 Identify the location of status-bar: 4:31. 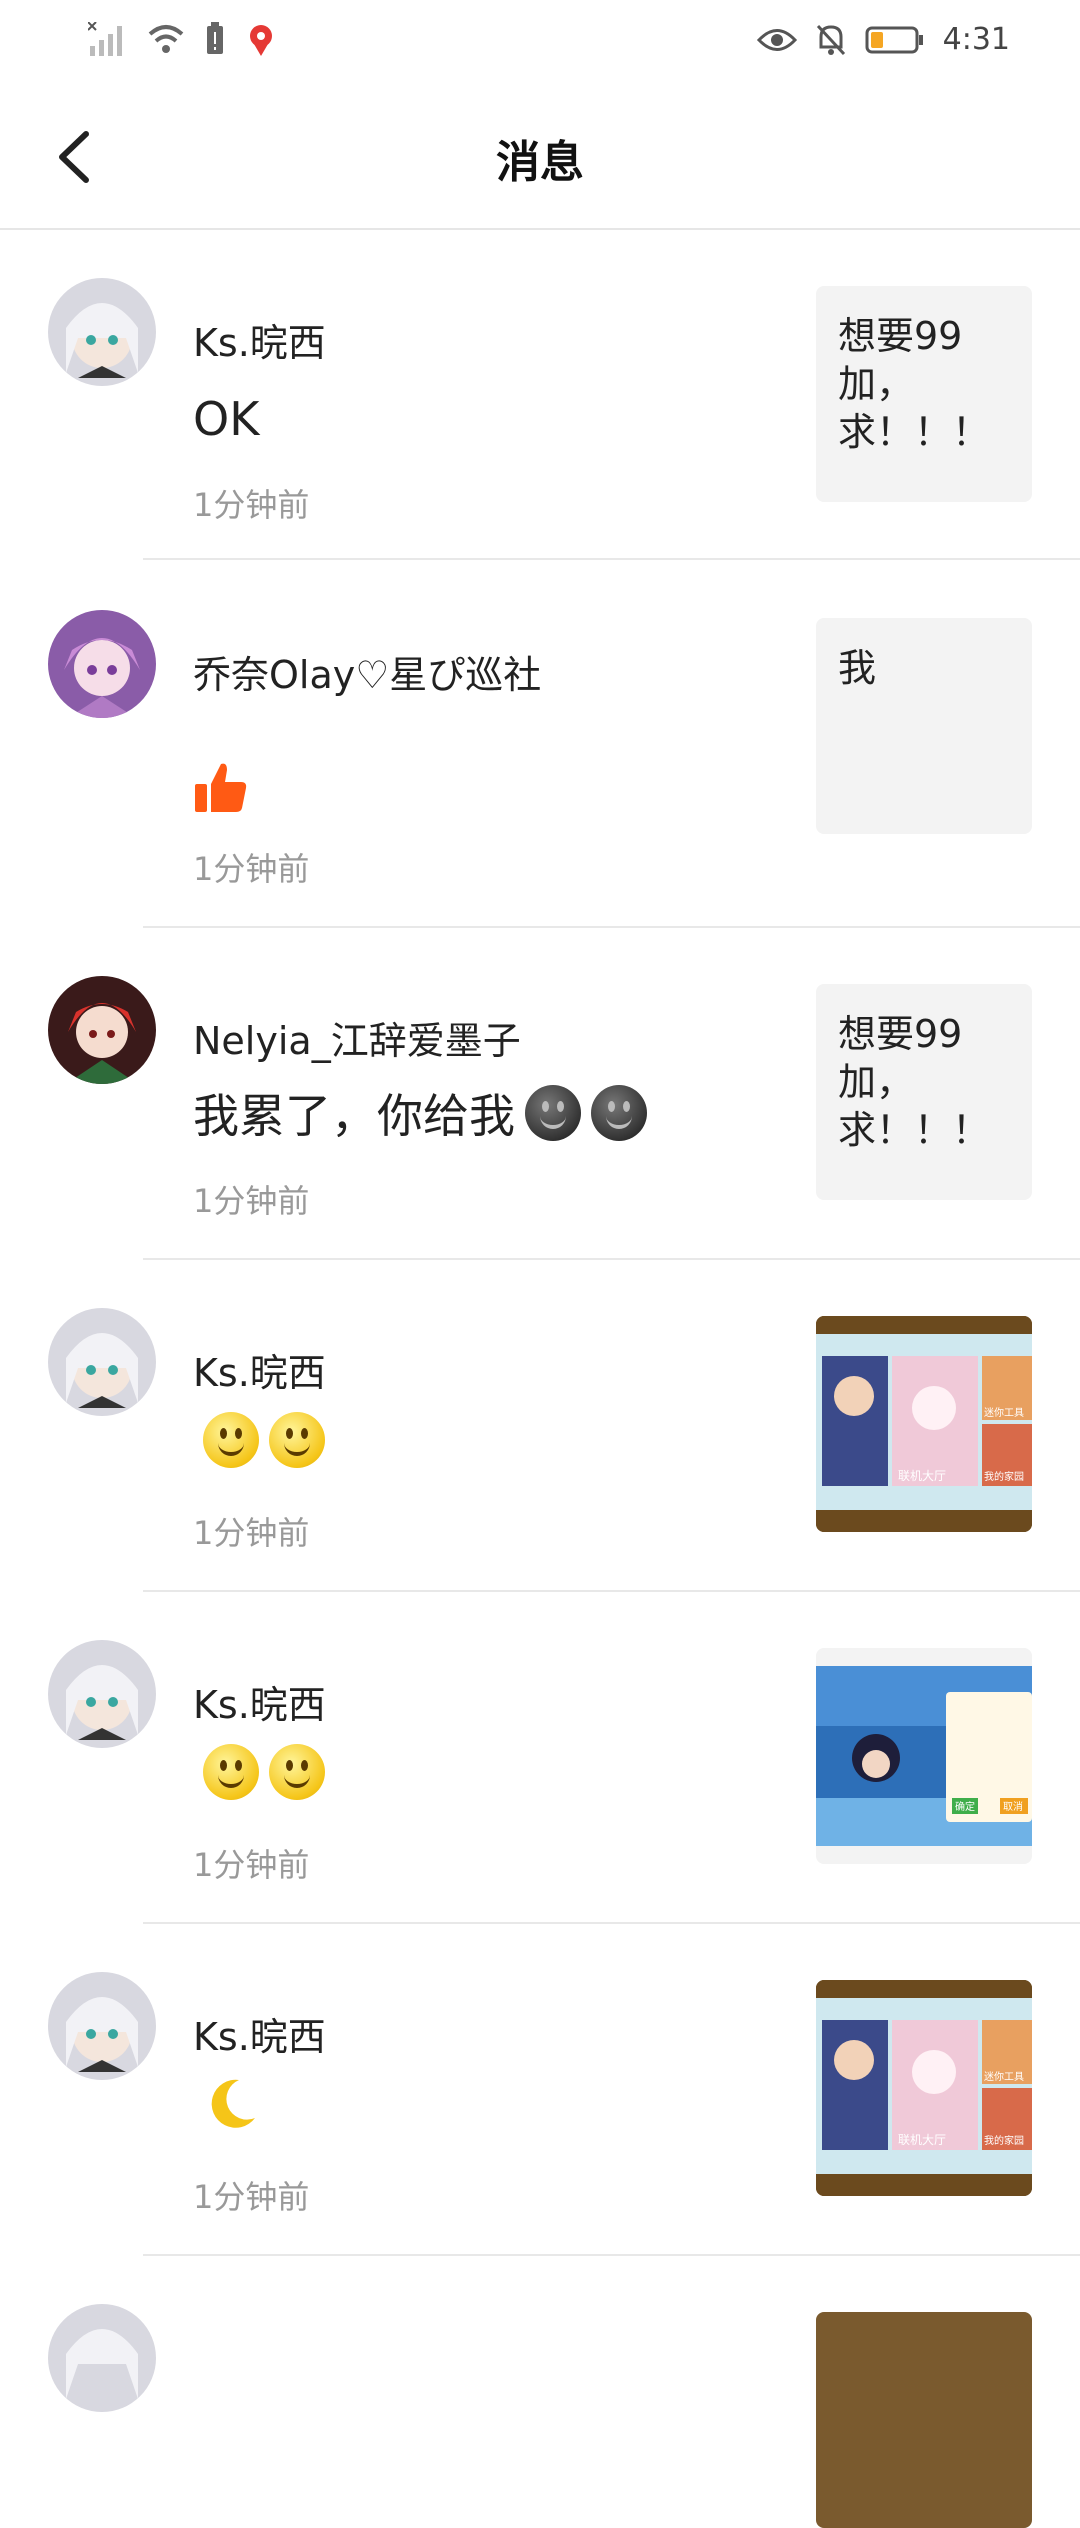
(540, 43).